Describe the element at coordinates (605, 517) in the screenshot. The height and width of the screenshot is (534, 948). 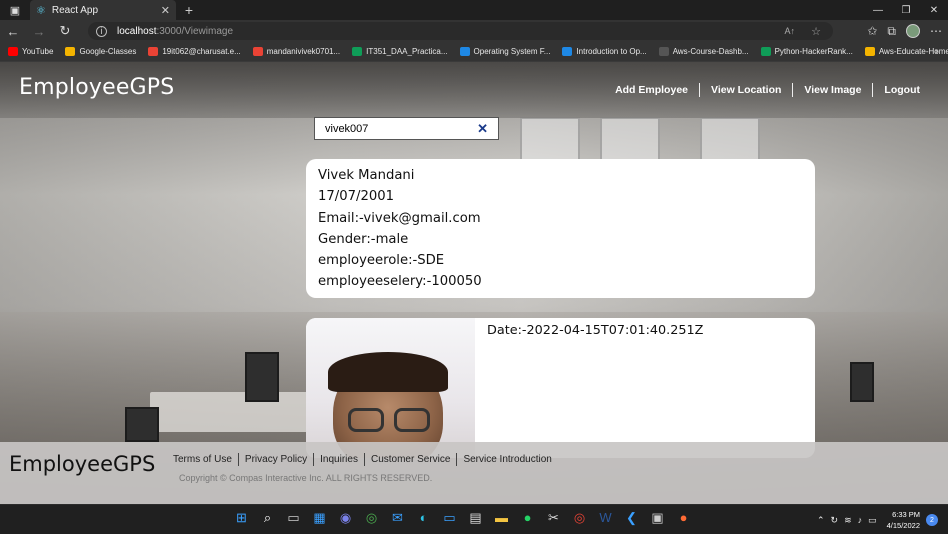
I see `word-icon: W` at that location.